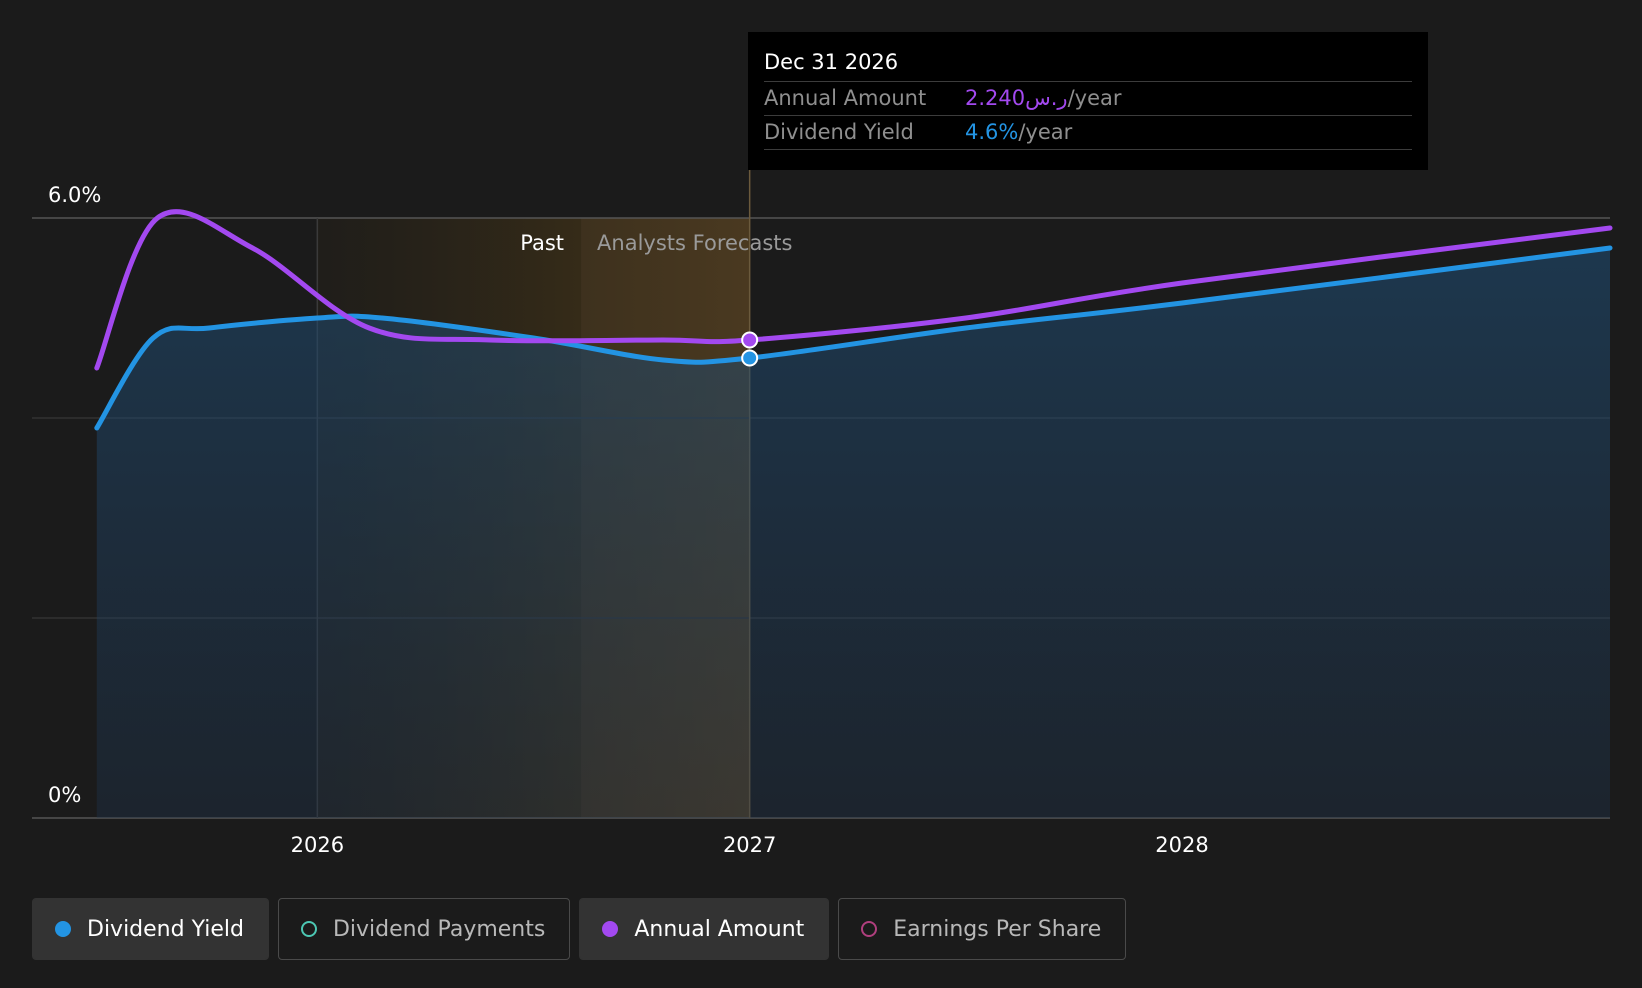  Describe the element at coordinates (74, 195) in the screenshot. I see `y-axis-top-label: 6.0%` at that location.